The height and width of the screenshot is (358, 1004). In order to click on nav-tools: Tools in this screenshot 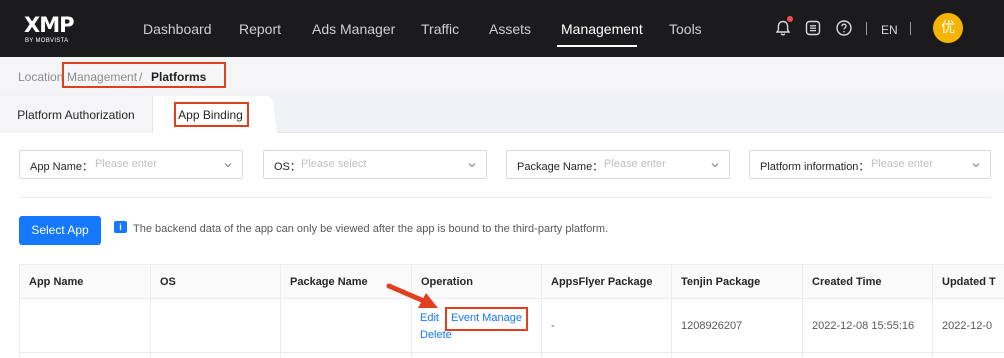, I will do `click(685, 29)`.